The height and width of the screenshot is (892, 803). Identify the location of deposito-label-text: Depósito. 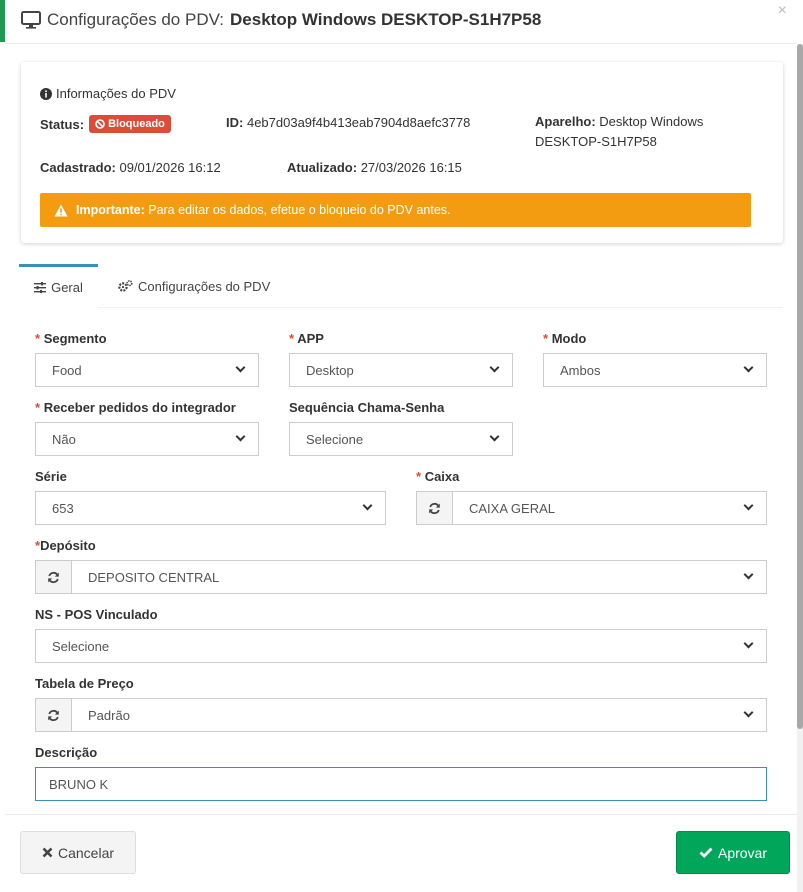
(68, 545).